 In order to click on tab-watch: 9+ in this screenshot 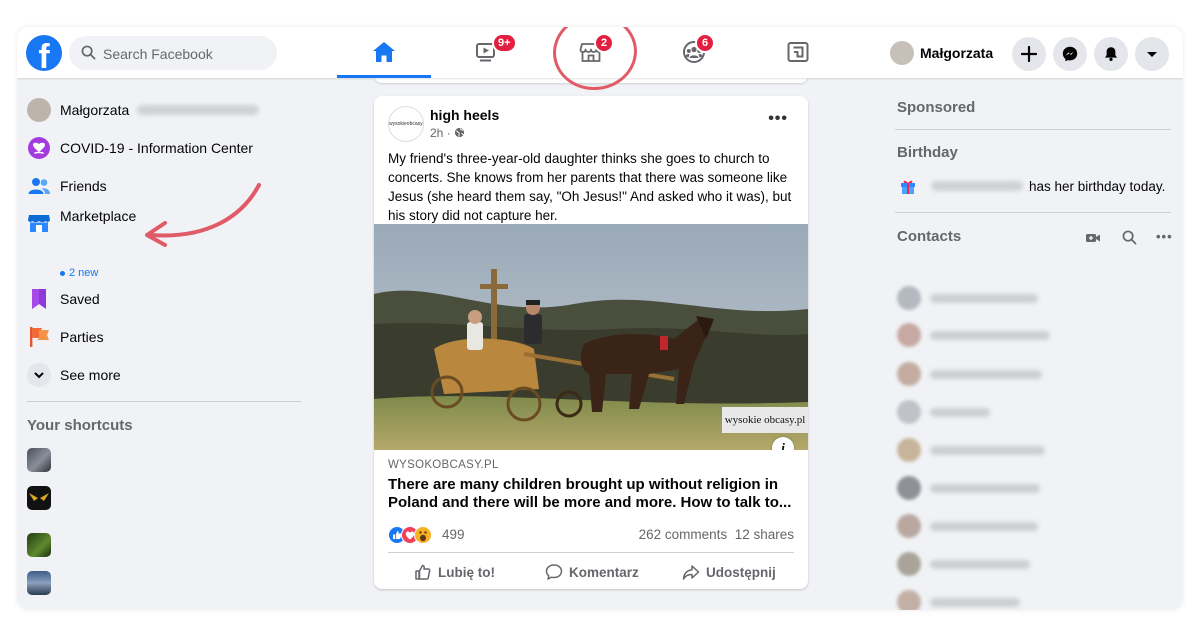, I will do `click(487, 52)`.